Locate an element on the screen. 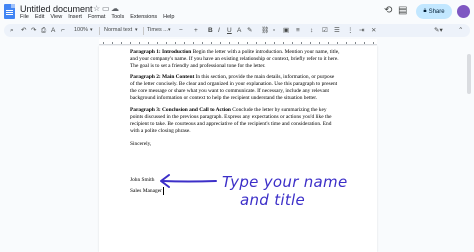 The height and width of the screenshot is (252, 474). avatar is located at coordinates (463, 11).